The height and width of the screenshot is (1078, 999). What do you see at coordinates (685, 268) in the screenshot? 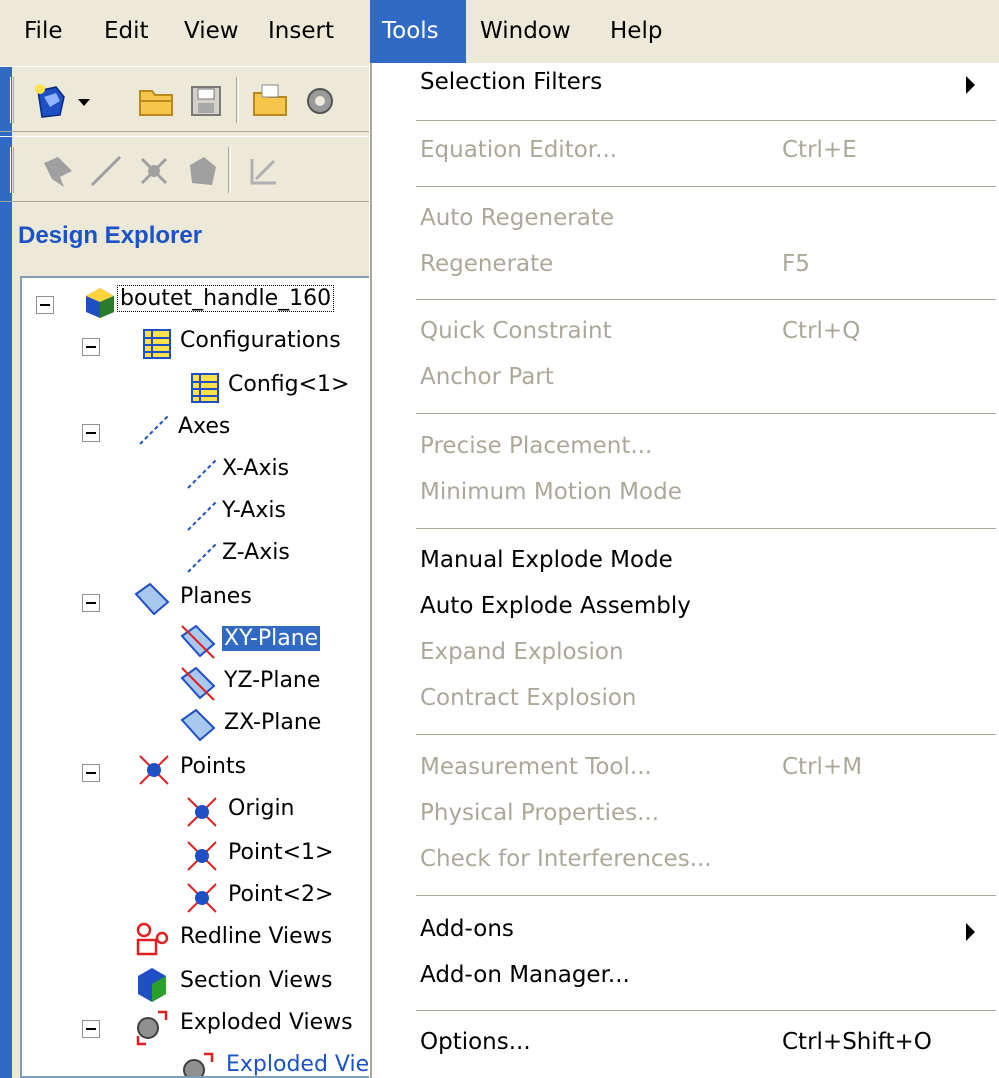
I see `menu-item-regenerate: Regenerate F5` at bounding box center [685, 268].